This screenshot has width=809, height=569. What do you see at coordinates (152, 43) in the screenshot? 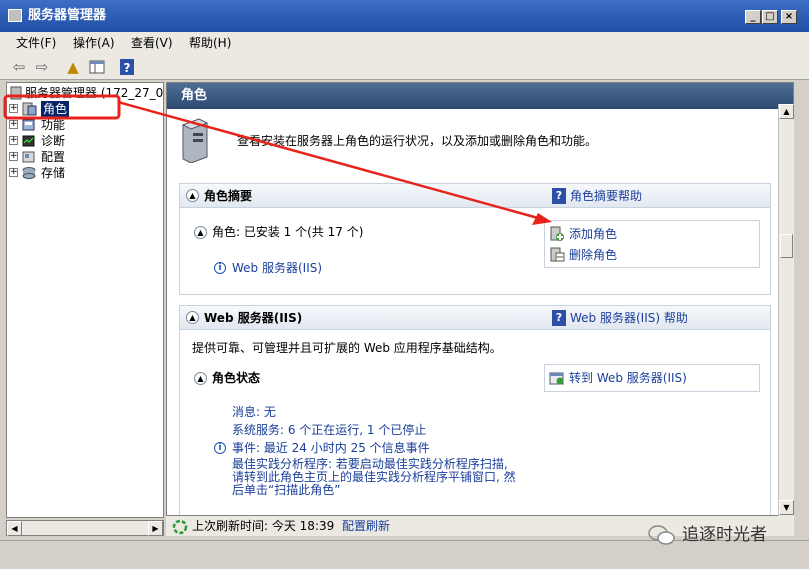
I see `menu-view: 查看(V)` at bounding box center [152, 43].